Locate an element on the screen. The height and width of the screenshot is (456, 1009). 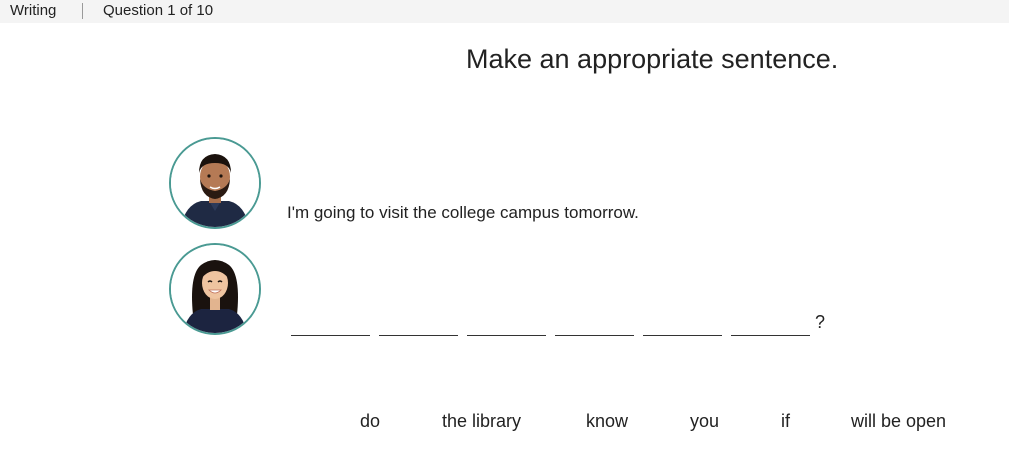
top-bar: Writing Question 1 of 10 is located at coordinates (504, 11).